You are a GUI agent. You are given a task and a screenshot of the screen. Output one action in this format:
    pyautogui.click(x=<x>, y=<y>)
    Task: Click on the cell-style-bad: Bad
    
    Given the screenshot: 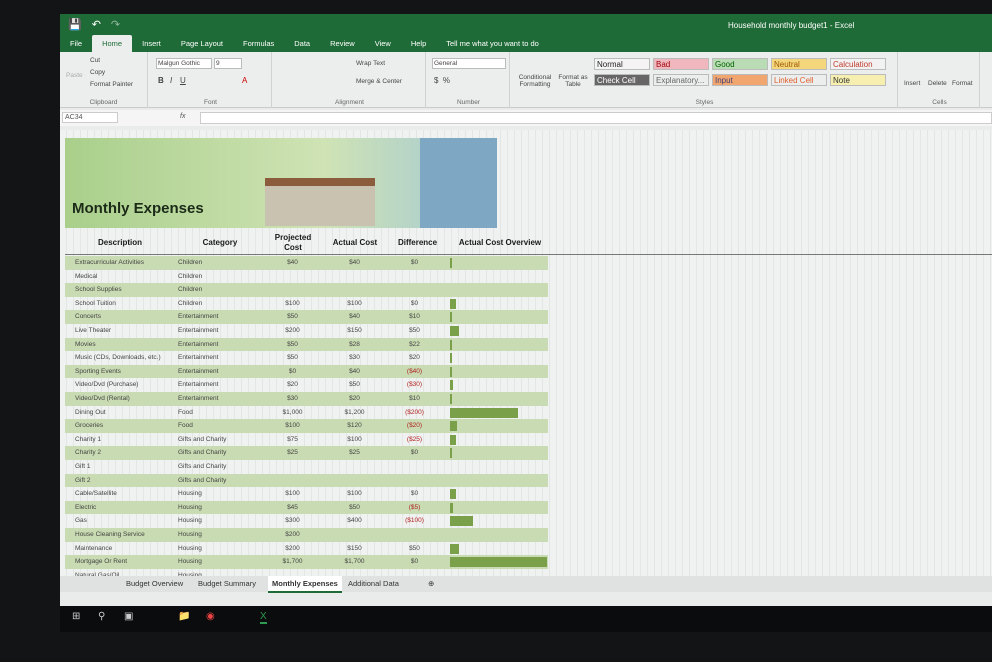 What is the action you would take?
    pyautogui.click(x=681, y=64)
    